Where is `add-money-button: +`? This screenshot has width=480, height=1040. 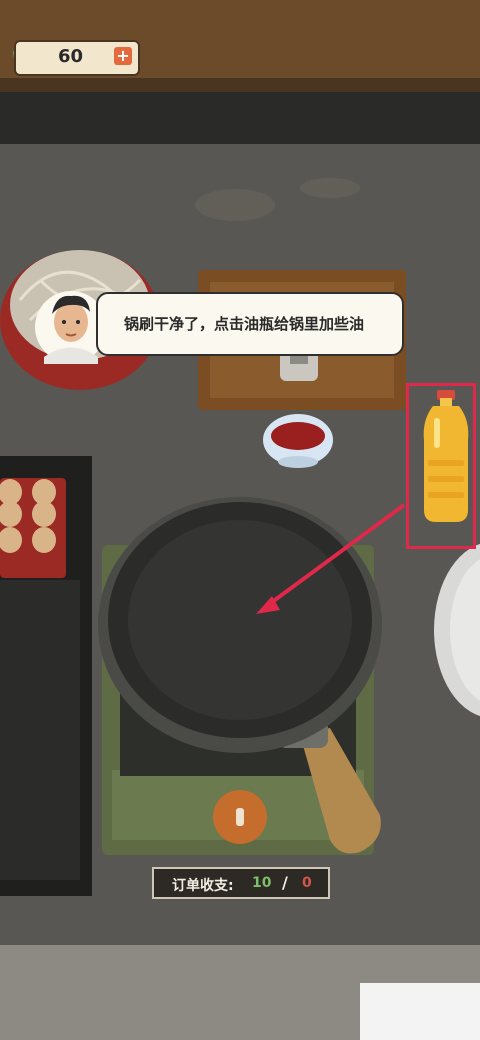 add-money-button: + is located at coordinates (123, 56).